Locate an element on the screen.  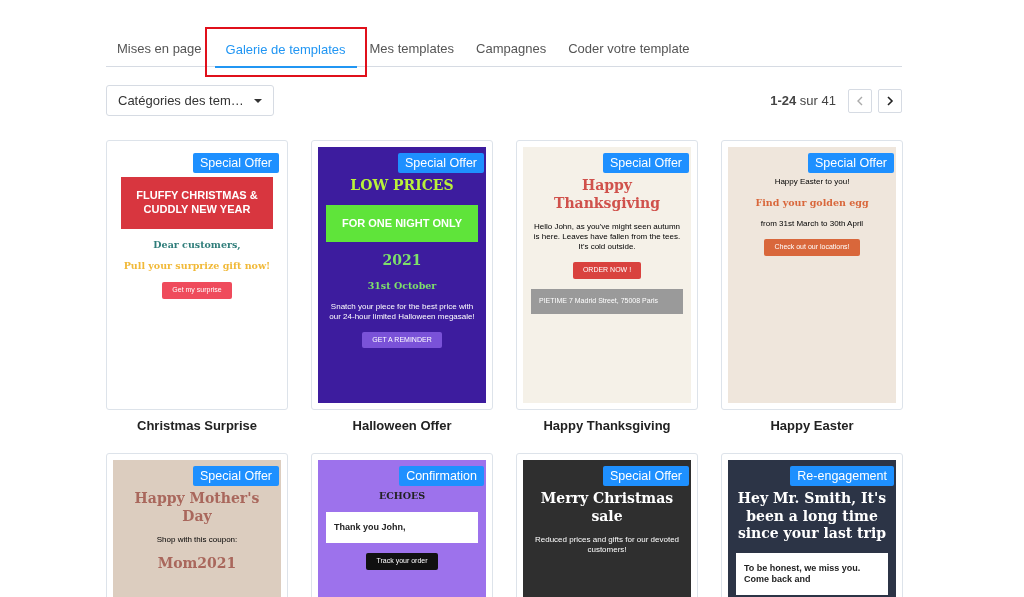
preview-text: 31st October is located at coordinates (402, 285).